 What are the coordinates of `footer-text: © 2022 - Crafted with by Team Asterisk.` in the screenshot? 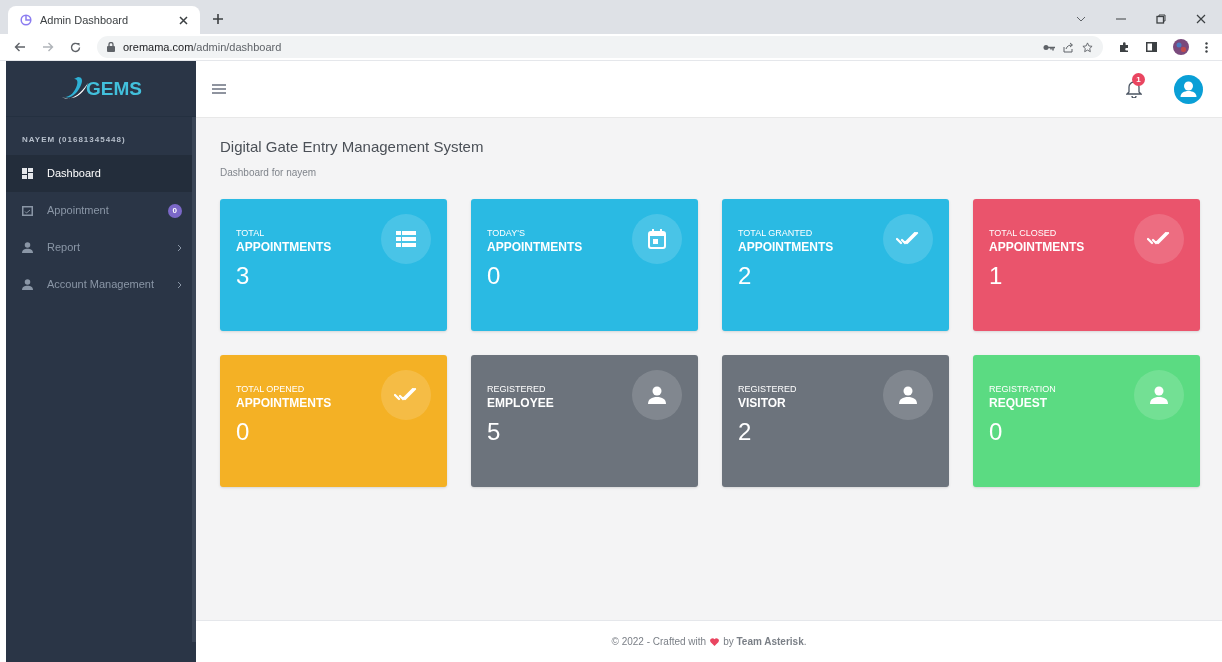 It's located at (709, 642).